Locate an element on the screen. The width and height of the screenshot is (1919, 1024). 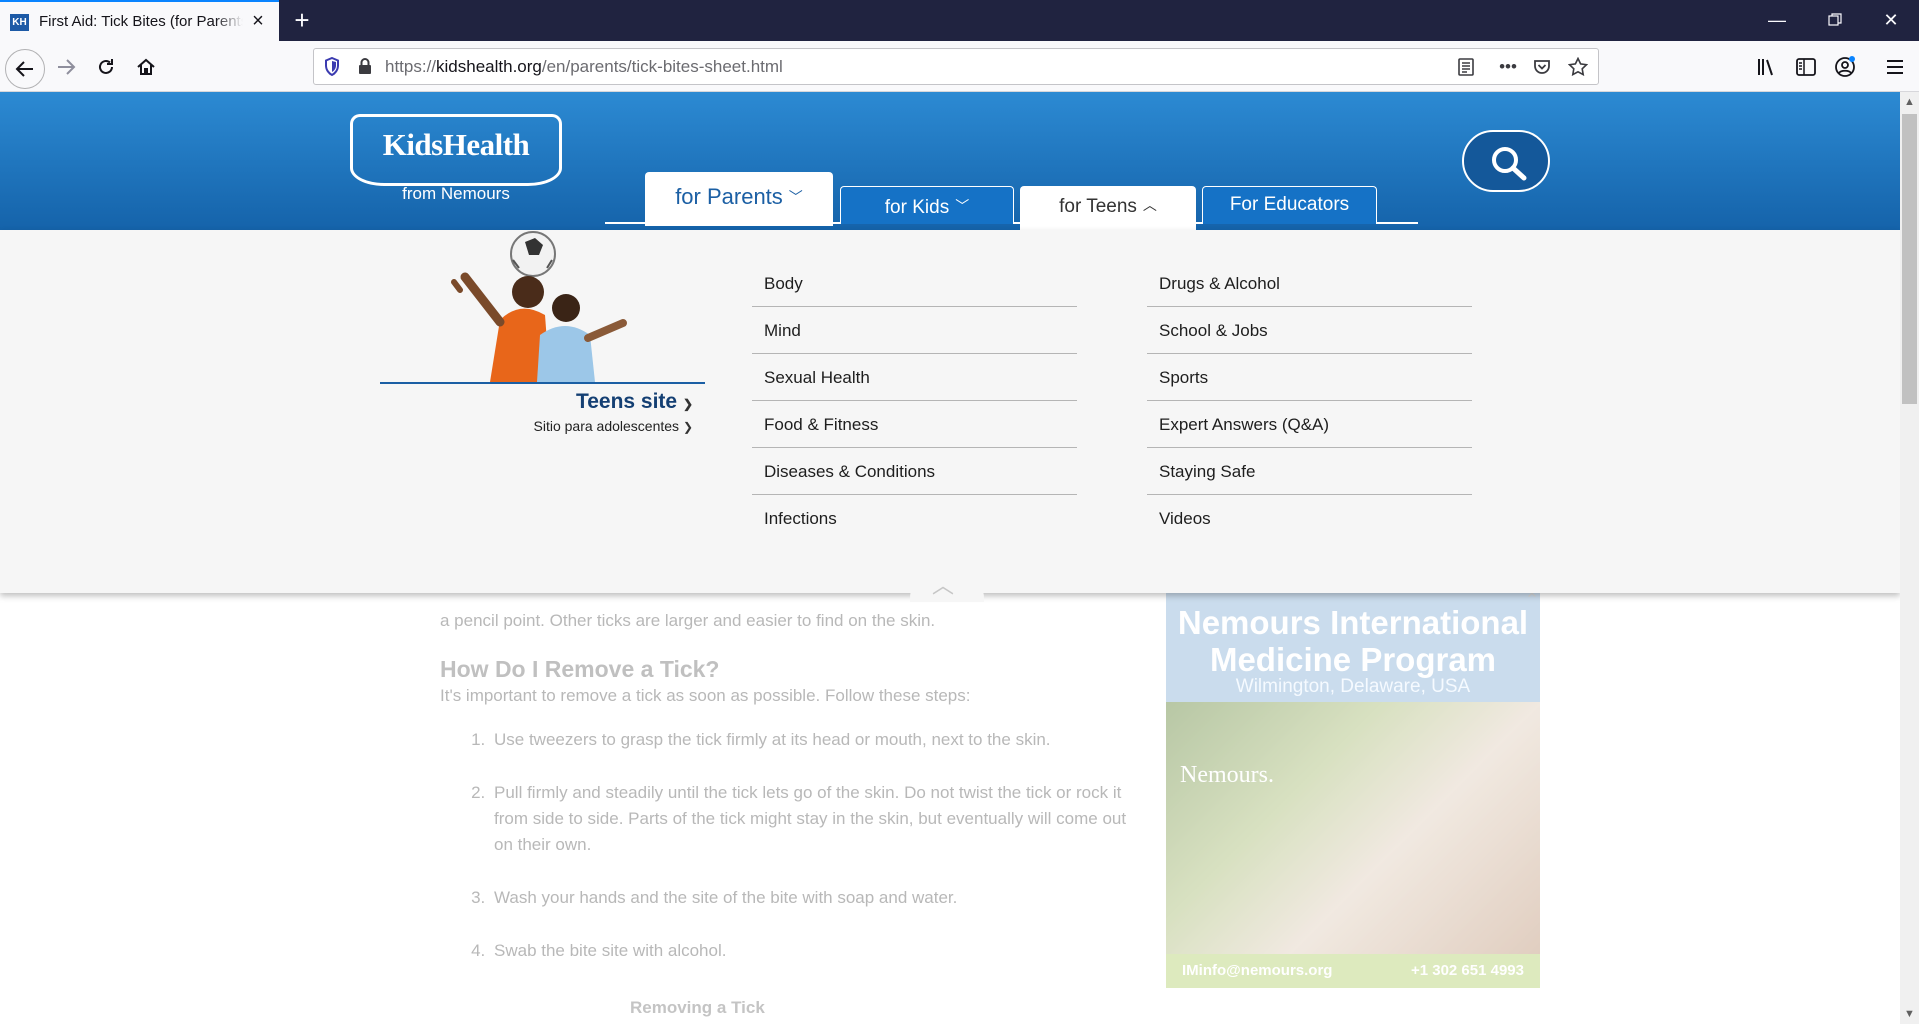
menu-item-expert-answers: Expert Answers (Q&A) is located at coordinates (1309, 424).